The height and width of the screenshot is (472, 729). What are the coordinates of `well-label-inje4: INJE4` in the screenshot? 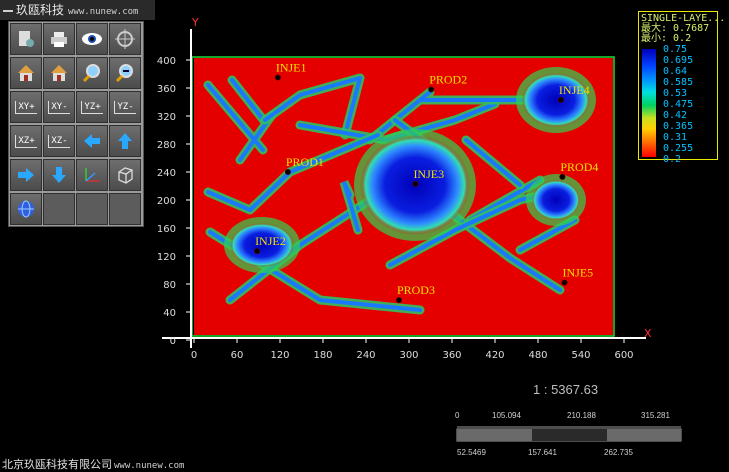 It's located at (574, 90).